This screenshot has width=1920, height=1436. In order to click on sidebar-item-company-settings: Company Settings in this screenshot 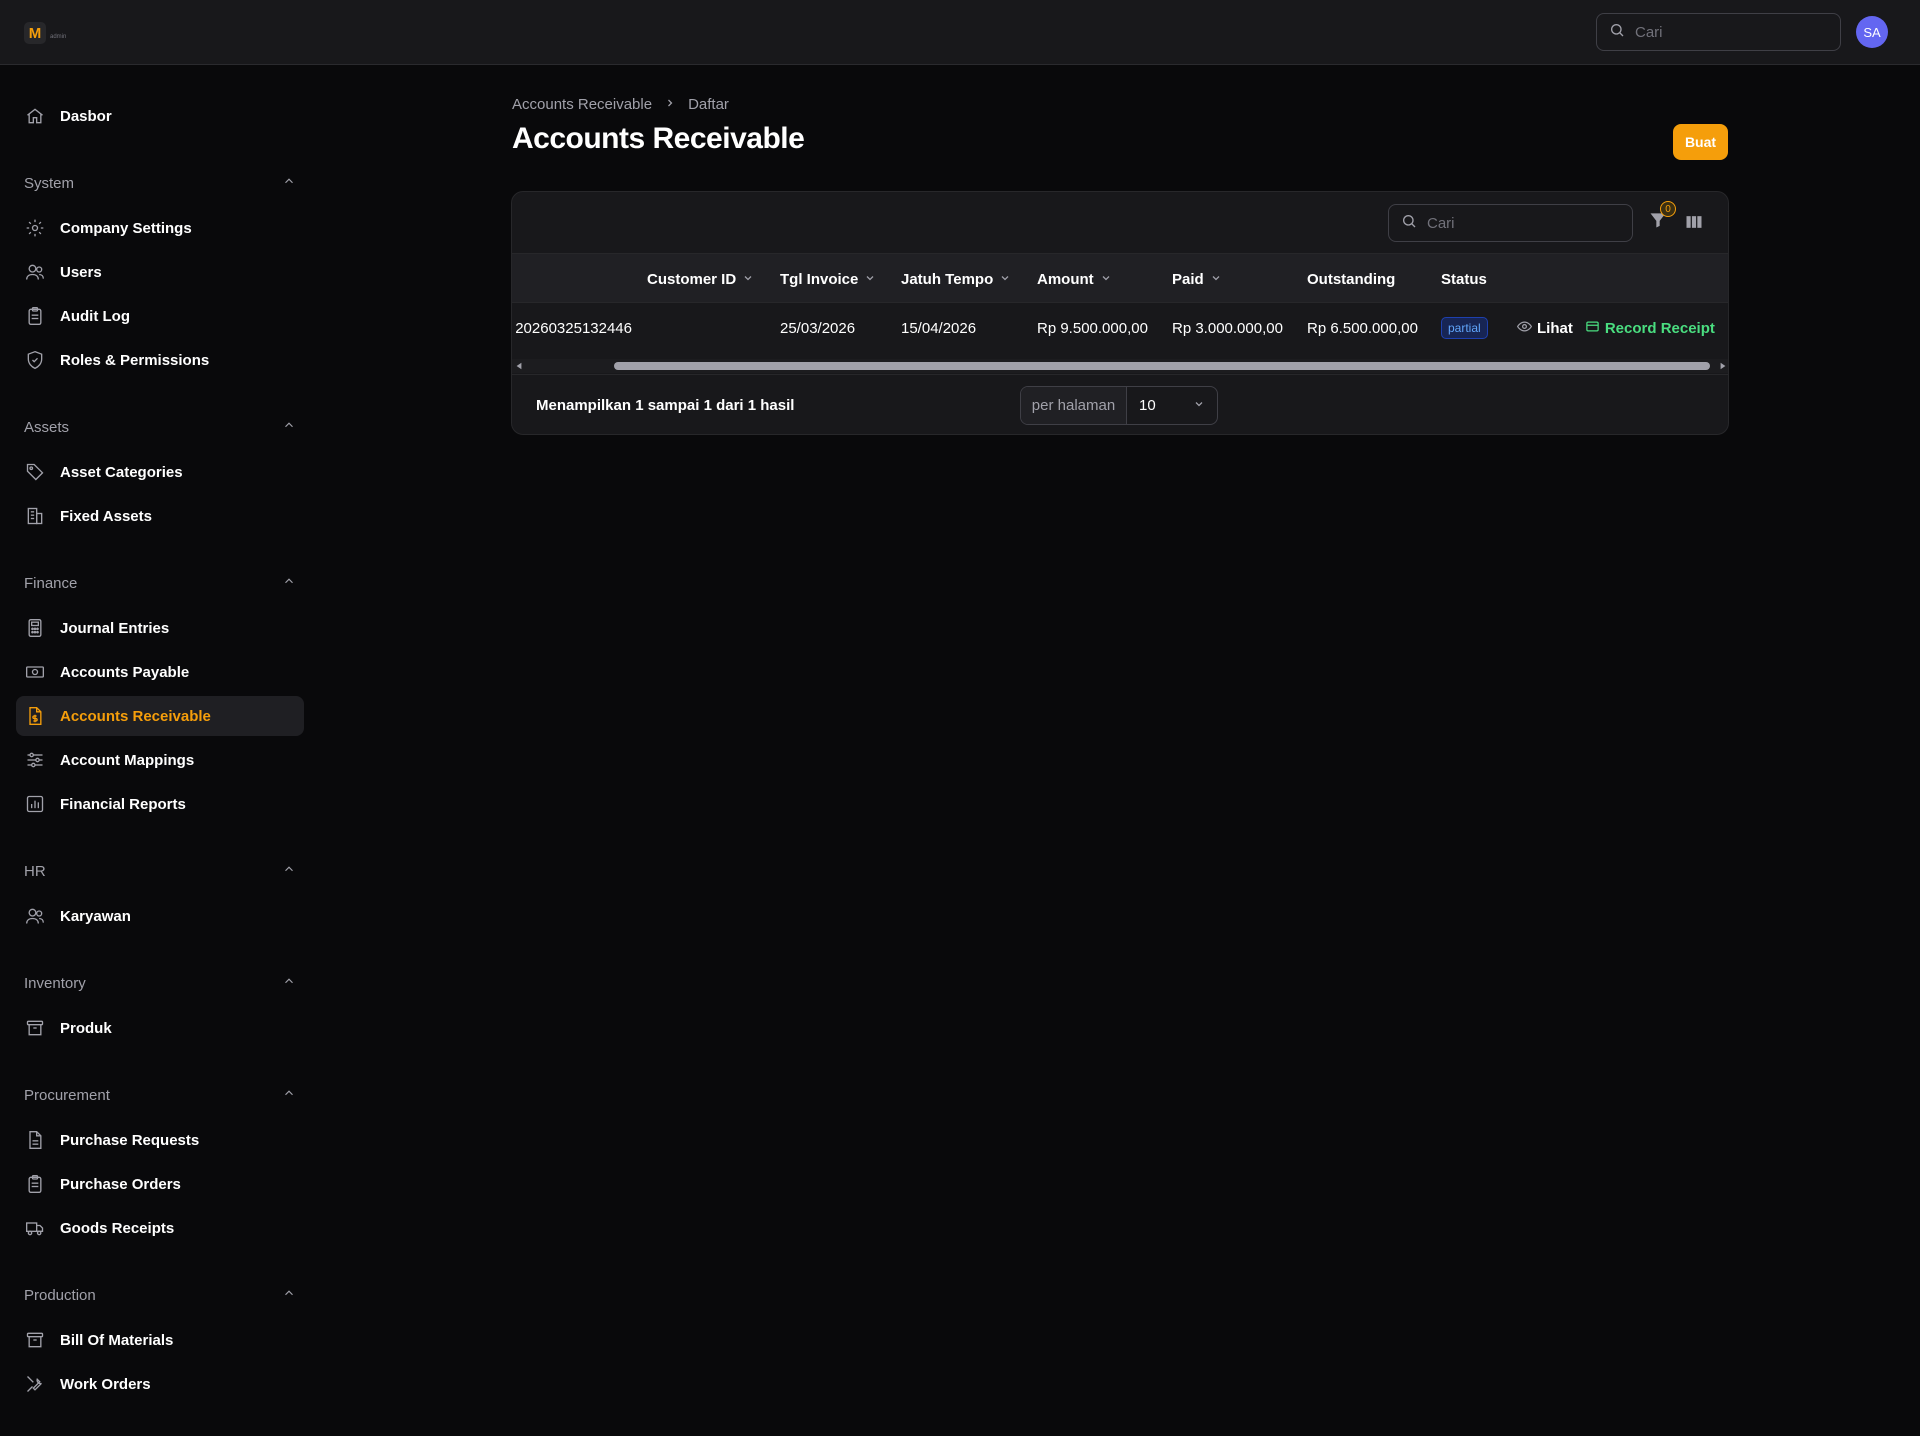, I will do `click(160, 228)`.